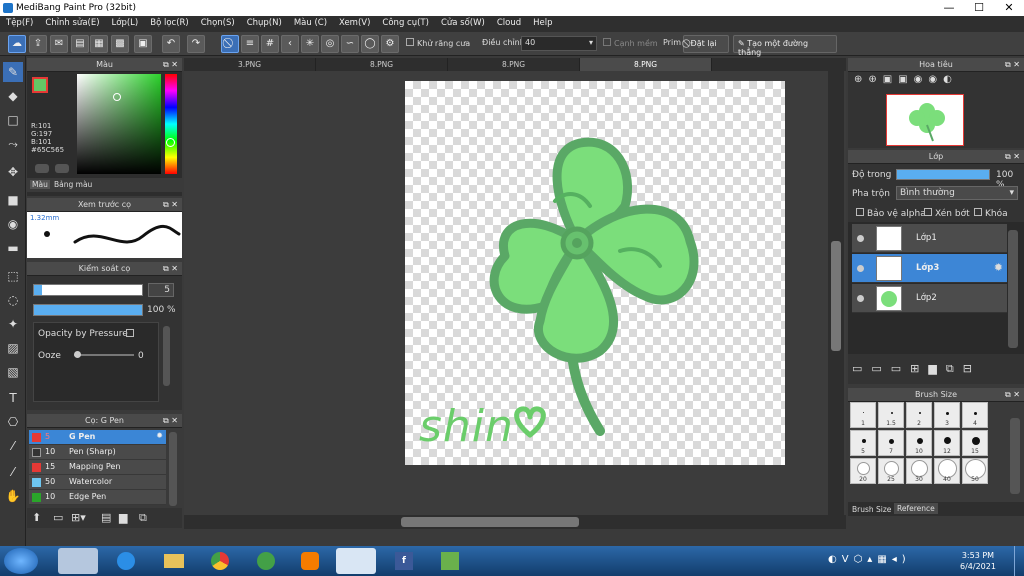 This screenshot has width=1024, height=576. I want to click on menu-file: Tệp(F), so click(19, 23).